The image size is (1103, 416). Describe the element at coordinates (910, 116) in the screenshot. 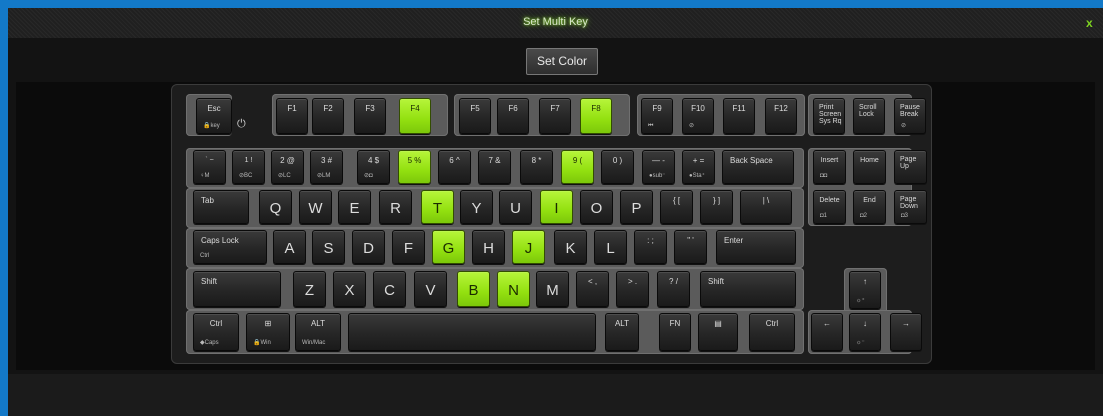

I see `key-pause-break: Pause Break ⊘` at that location.